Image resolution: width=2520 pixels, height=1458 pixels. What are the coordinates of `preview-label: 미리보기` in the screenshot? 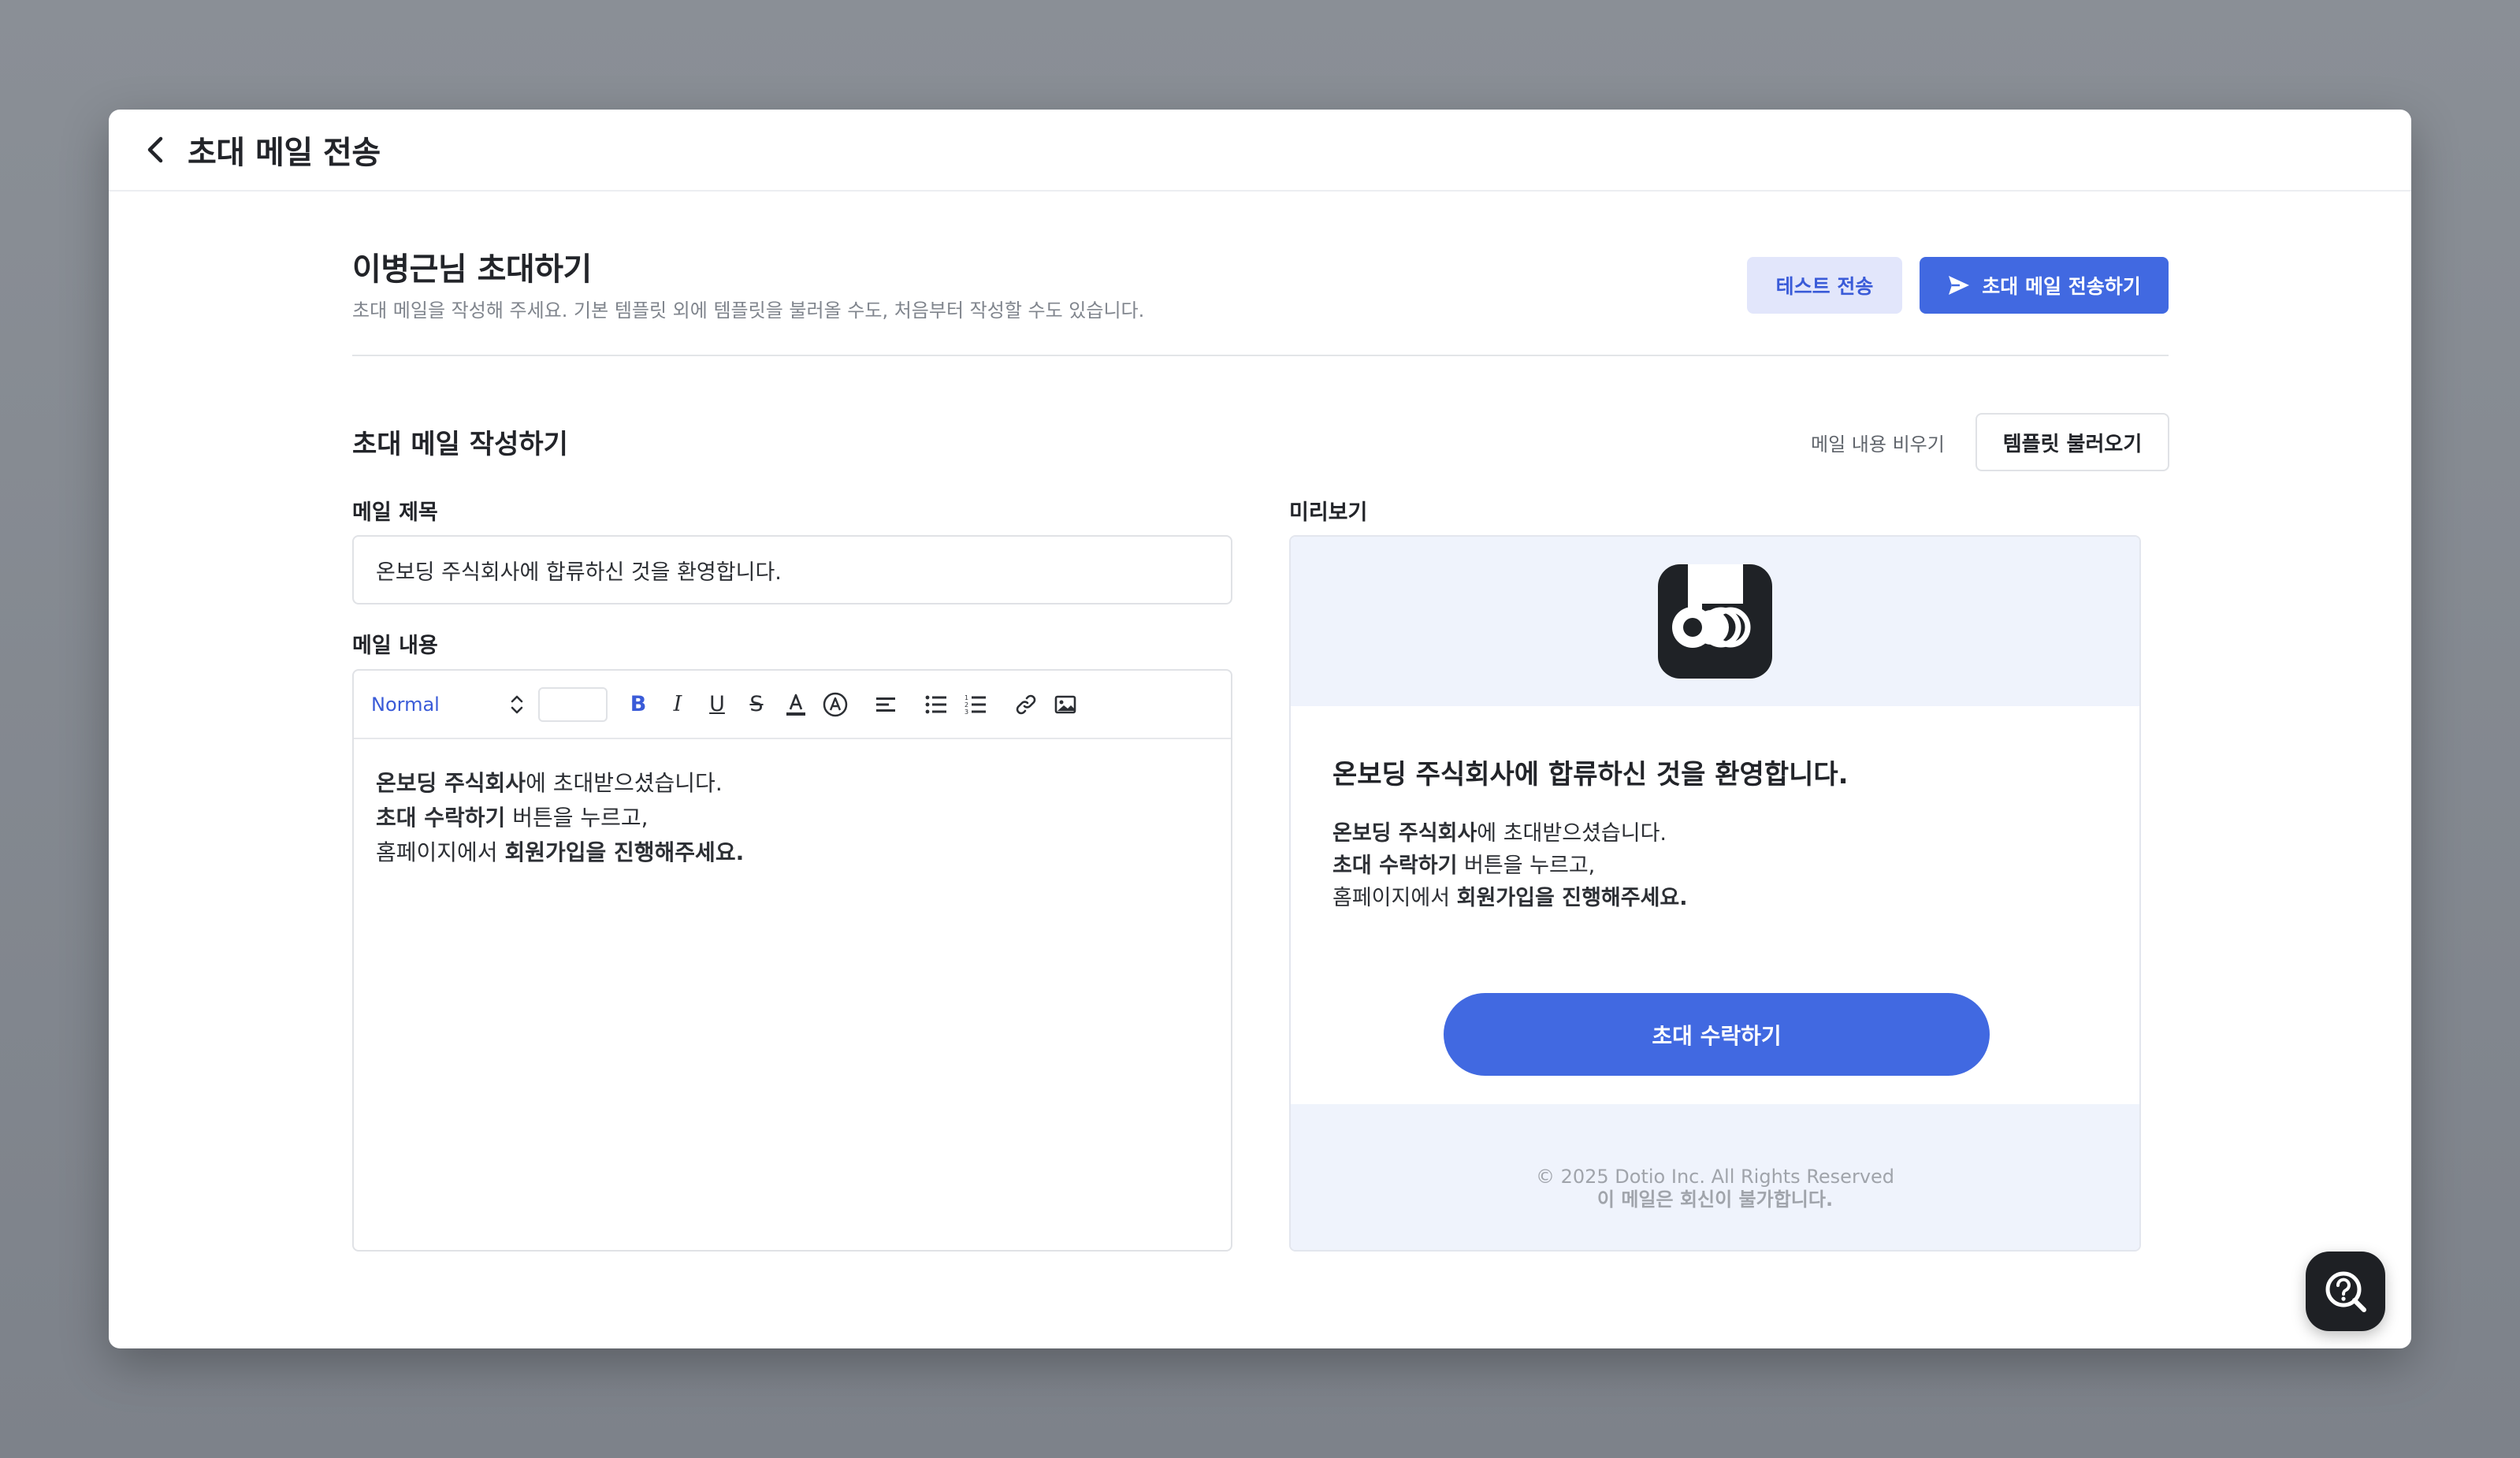 It's located at (1328, 512).